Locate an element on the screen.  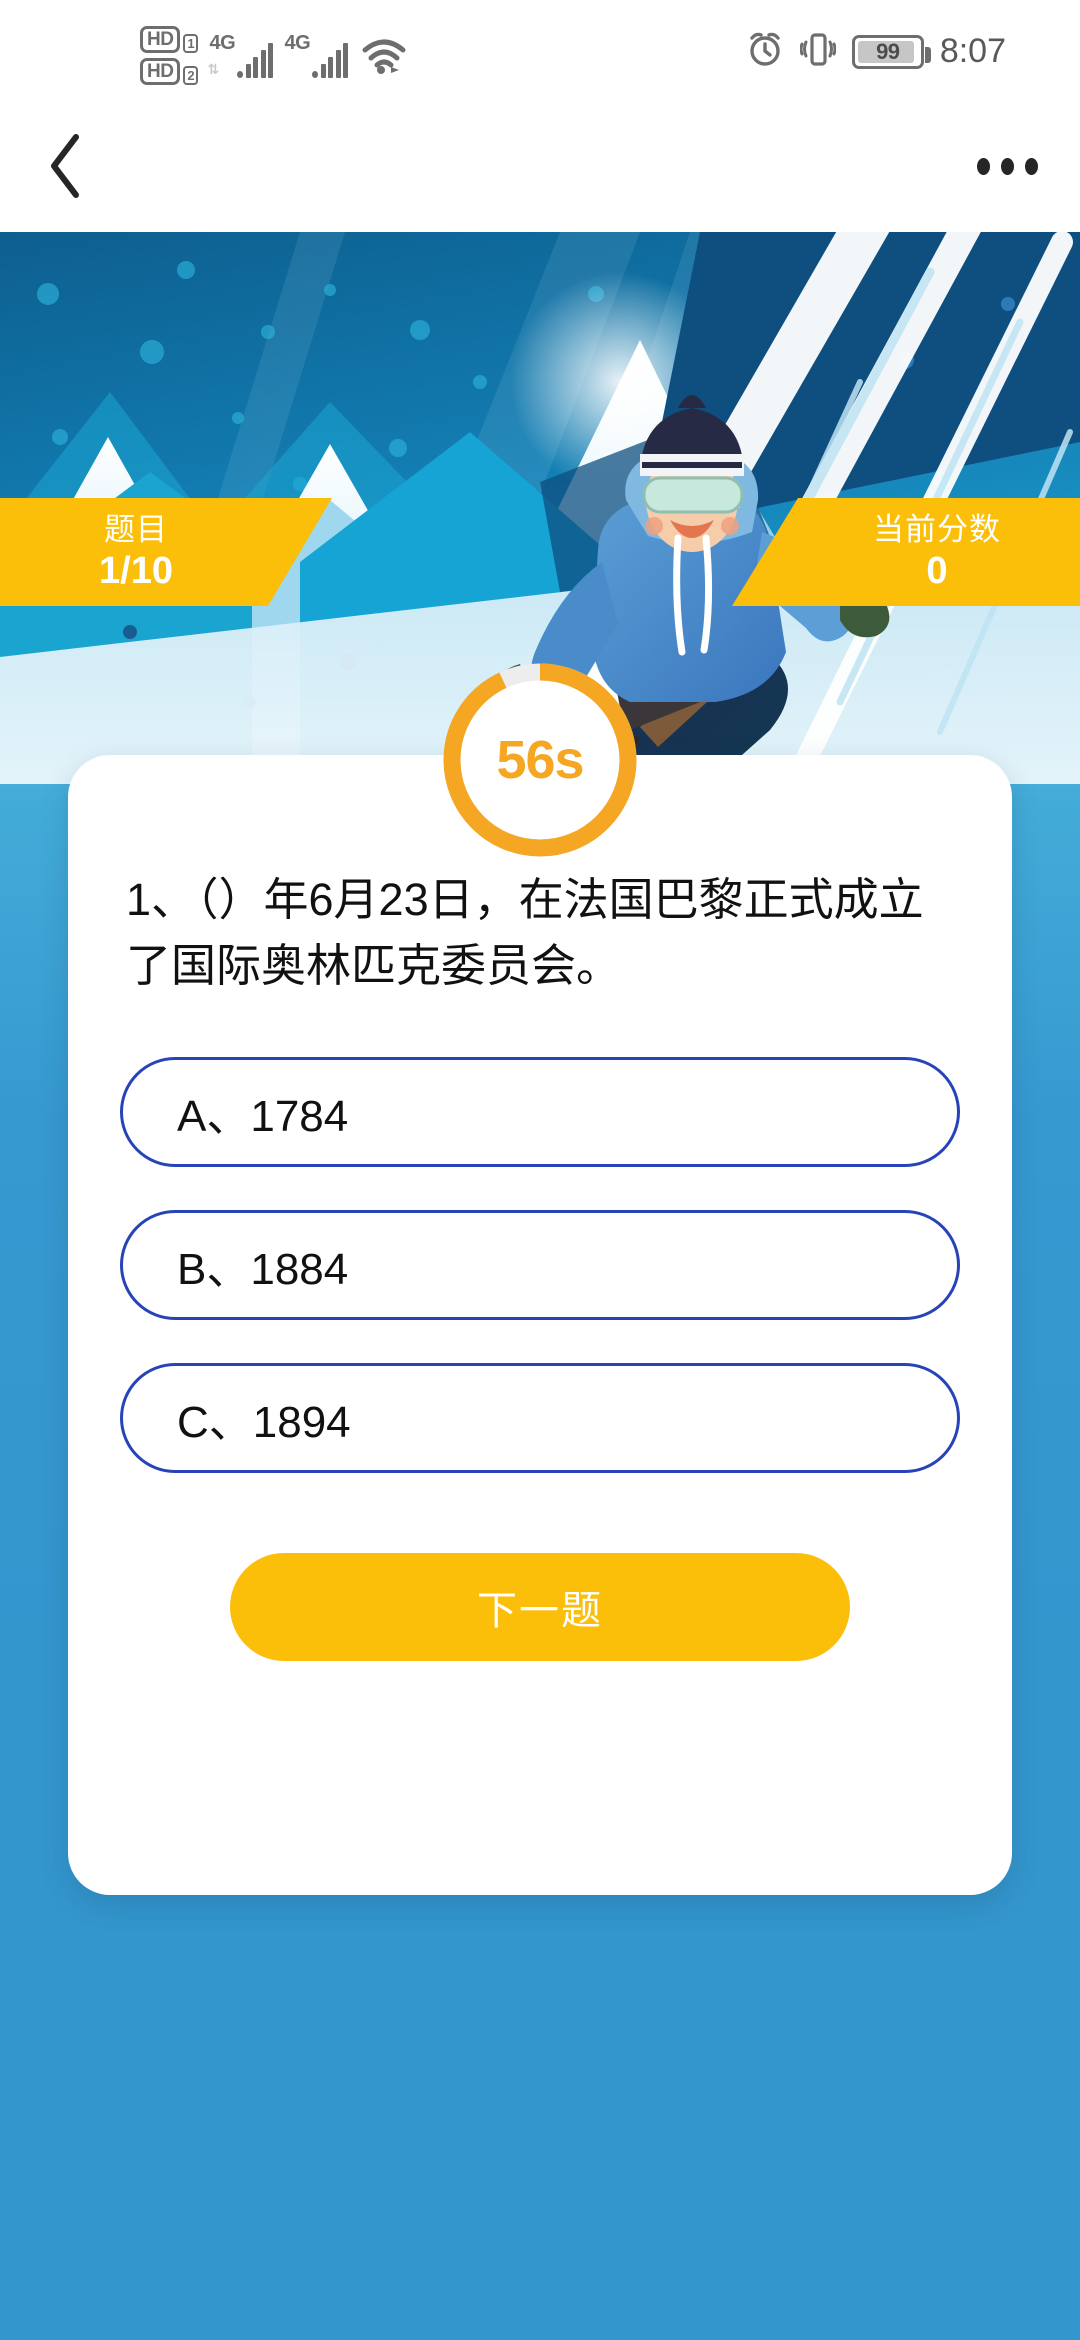
signal-indicator-sim1: 4G ⇅ is located at coordinates (240, 55).